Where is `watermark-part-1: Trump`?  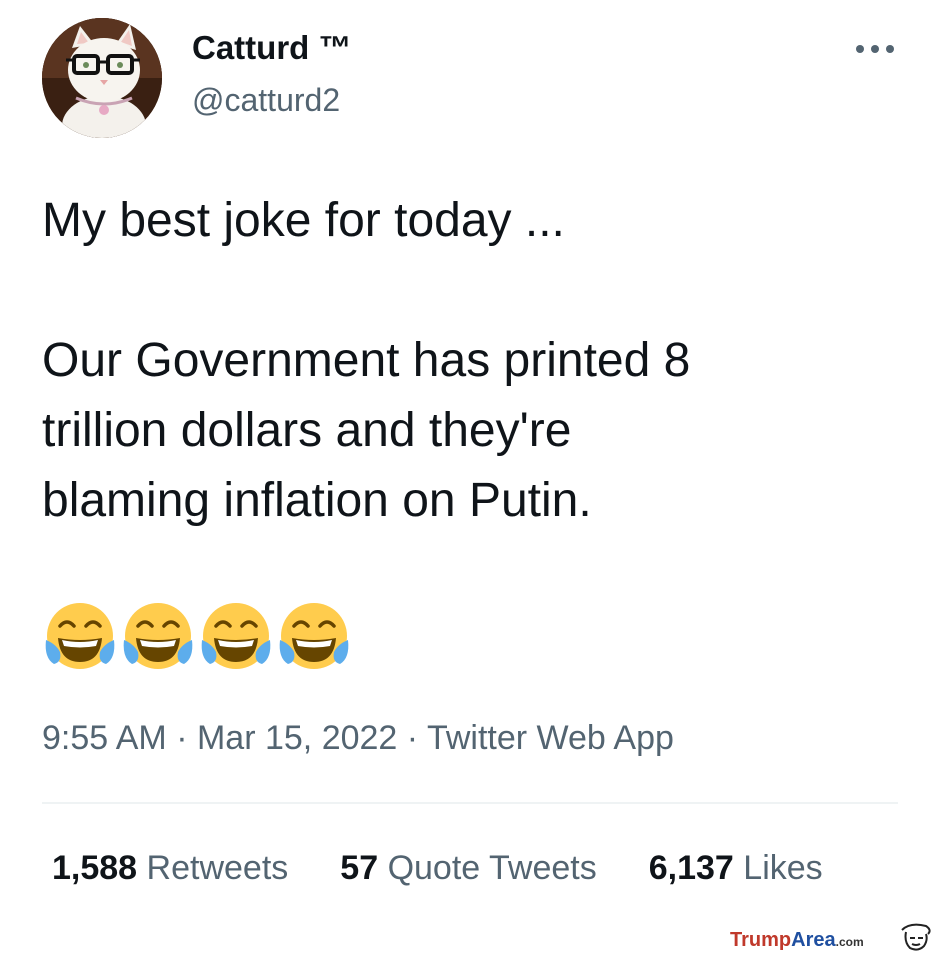 watermark-part-1: Trump is located at coordinates (761, 940).